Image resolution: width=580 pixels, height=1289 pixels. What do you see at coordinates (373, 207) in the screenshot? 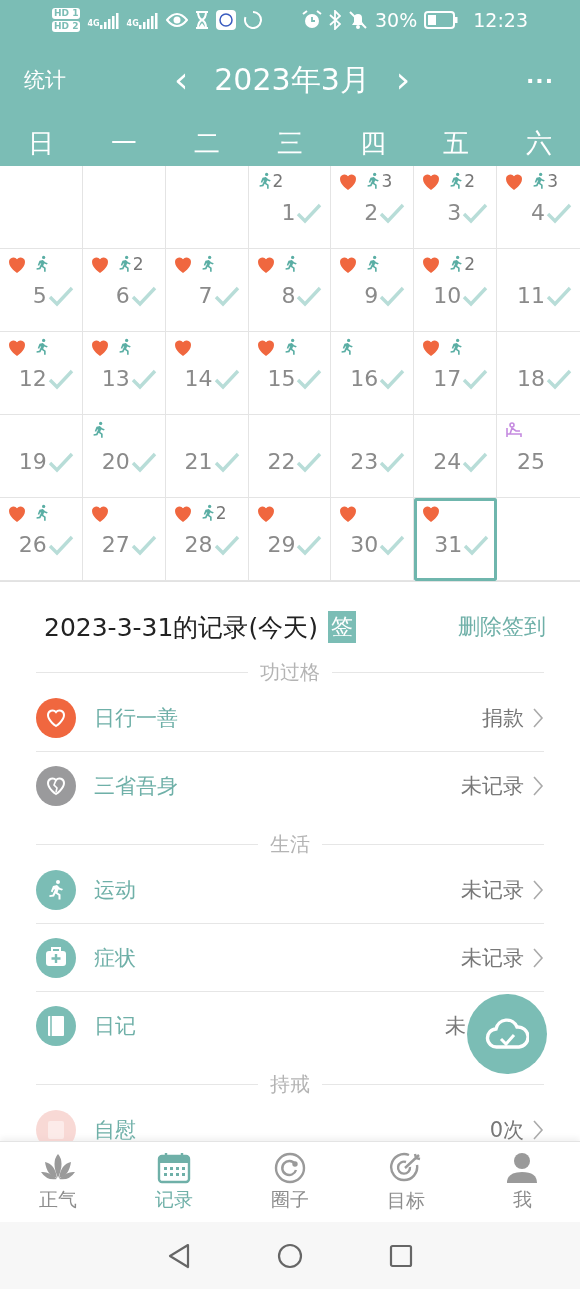
I see `calendar-day: 3 2` at bounding box center [373, 207].